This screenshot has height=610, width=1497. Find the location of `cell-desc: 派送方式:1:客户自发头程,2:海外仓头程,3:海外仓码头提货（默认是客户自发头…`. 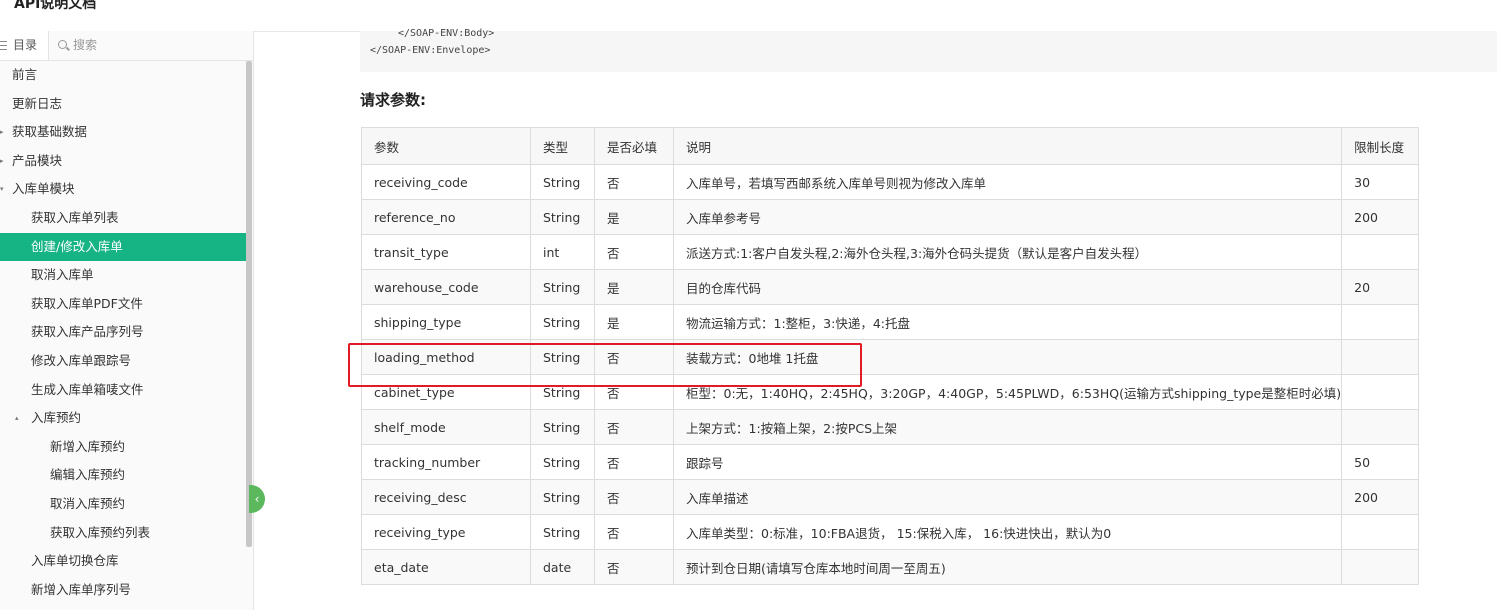

cell-desc: 派送方式:1:客户自发头程,2:海外仓头程,3:海外仓码头提货（默认是客户自发头… is located at coordinates (1007, 252).